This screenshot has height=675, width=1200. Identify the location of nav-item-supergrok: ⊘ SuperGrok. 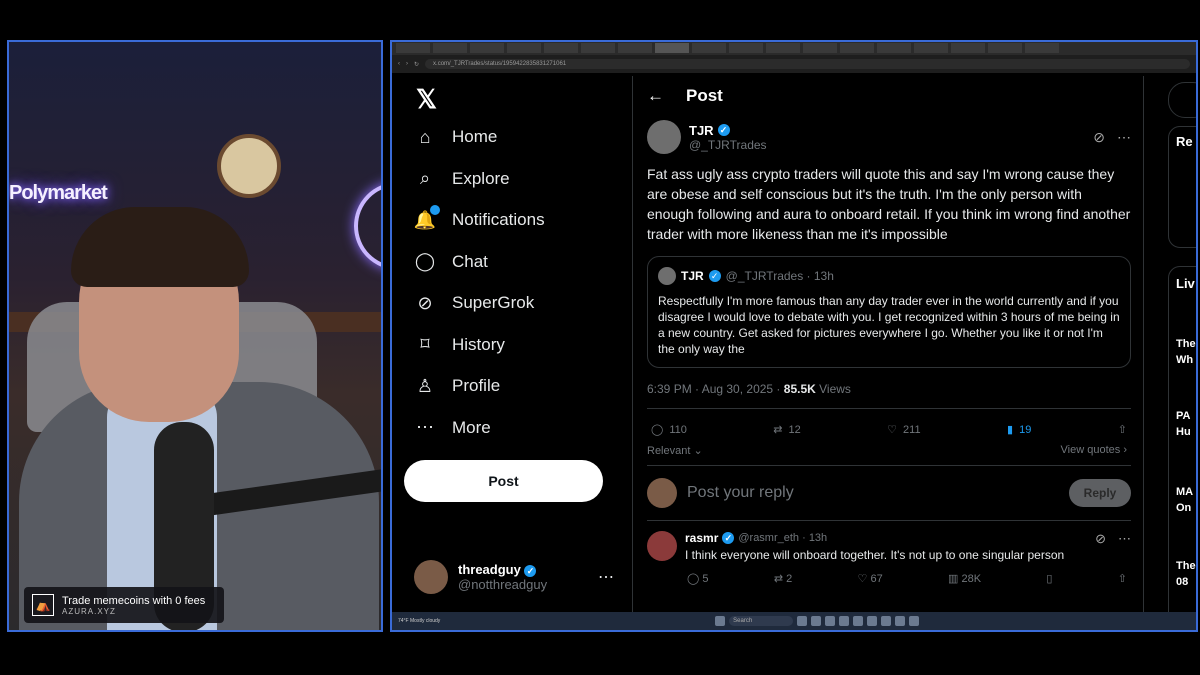
(474, 303).